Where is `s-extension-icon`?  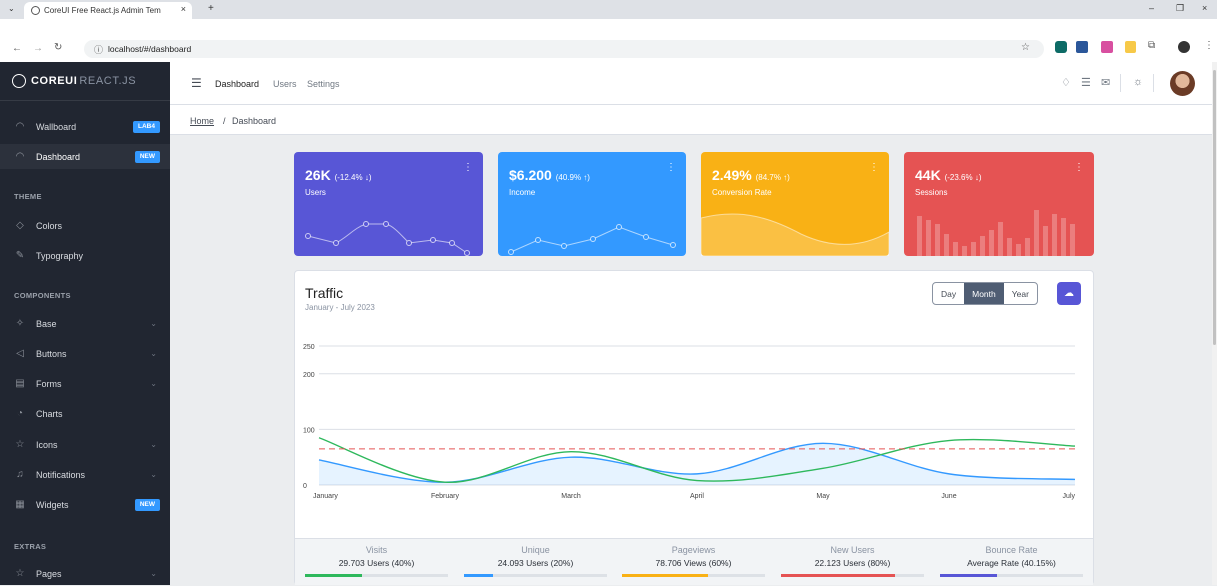 s-extension-icon is located at coordinates (1107, 47).